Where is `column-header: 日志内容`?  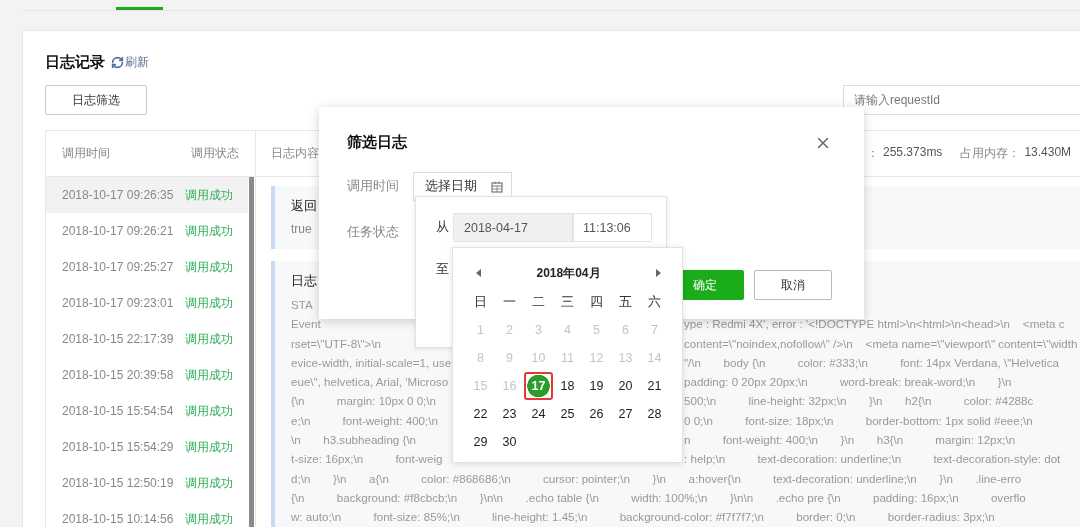
column-header: 日志内容 is located at coordinates (295, 153).